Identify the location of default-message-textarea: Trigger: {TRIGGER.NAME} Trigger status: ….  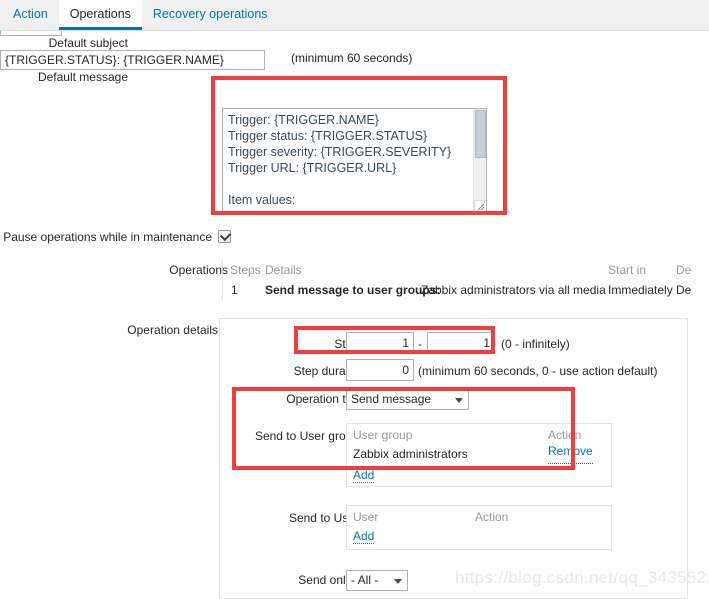
(354, 160).